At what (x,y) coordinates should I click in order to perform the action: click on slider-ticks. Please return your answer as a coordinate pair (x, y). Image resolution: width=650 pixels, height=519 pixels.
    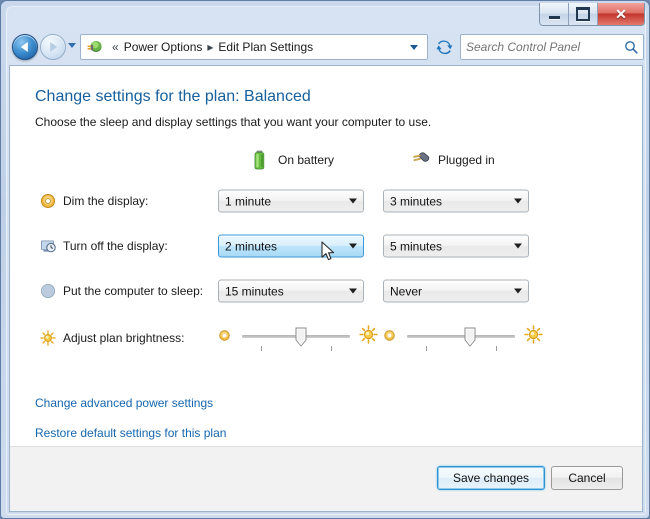
    Looking at the image, I should click on (461, 349).